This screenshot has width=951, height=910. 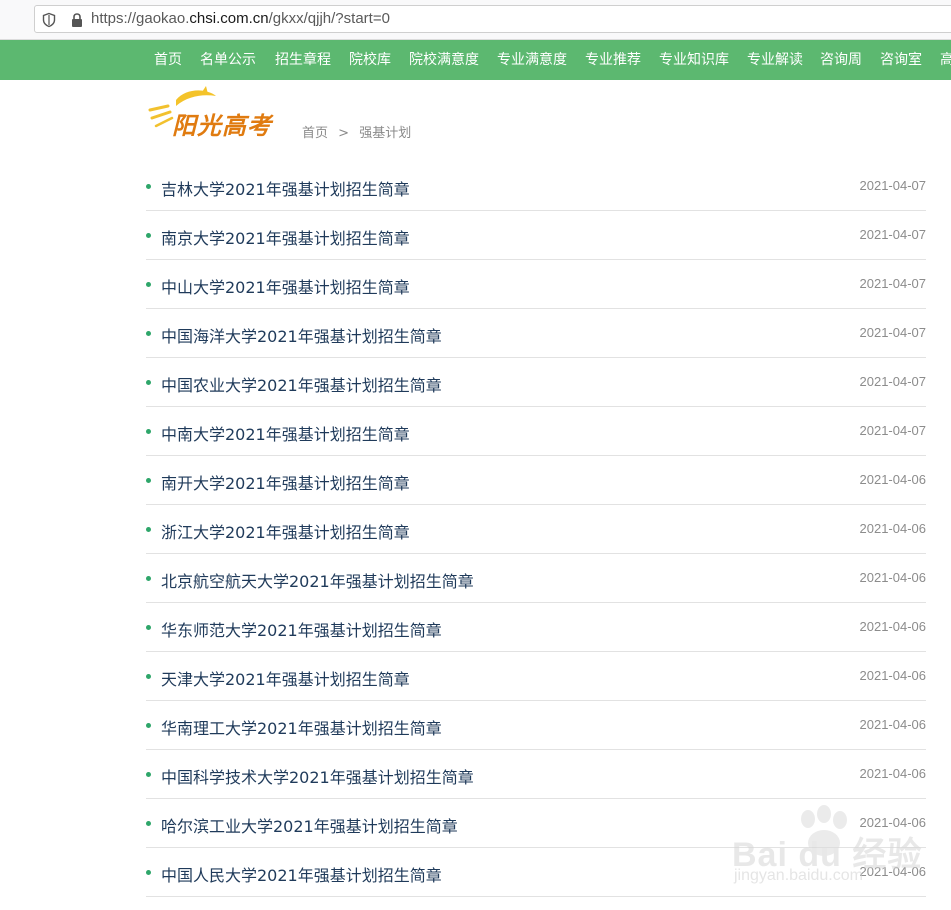 I want to click on list-item: 浙江大学2021年强基计划招生简章 2021-04-06, so click(x=536, y=529).